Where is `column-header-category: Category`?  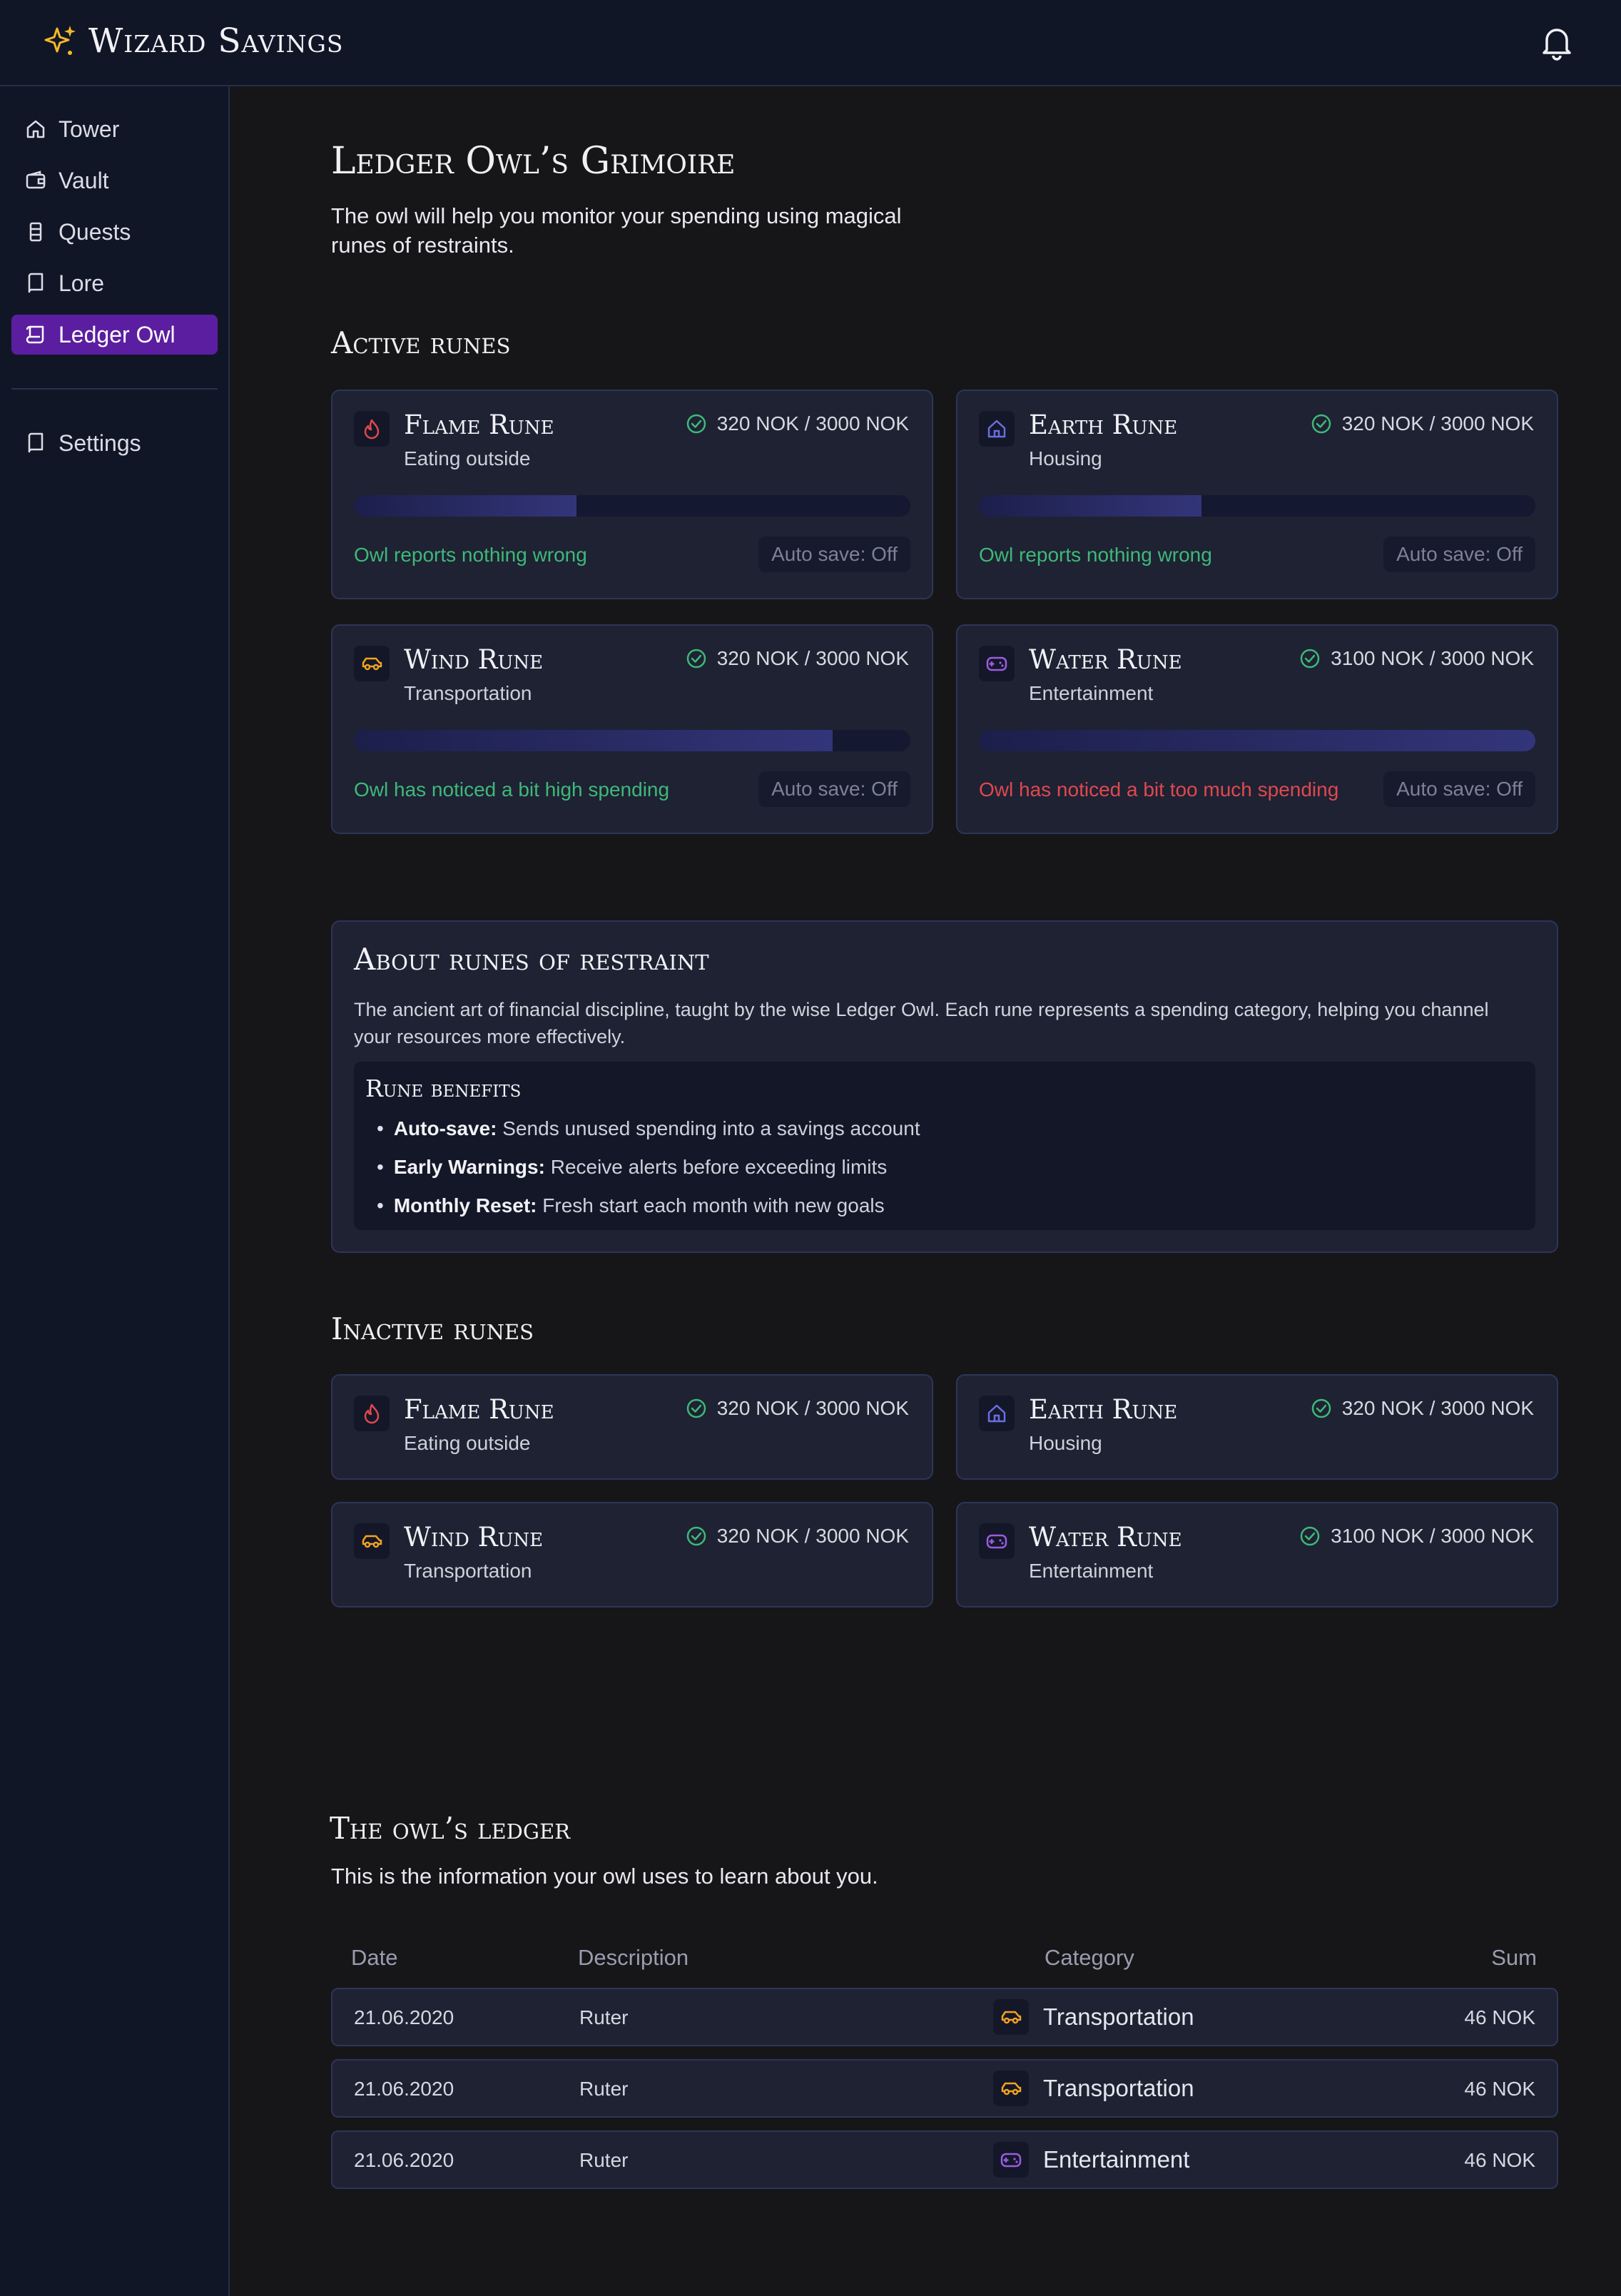
column-header-category: Category is located at coordinates (1089, 1958).